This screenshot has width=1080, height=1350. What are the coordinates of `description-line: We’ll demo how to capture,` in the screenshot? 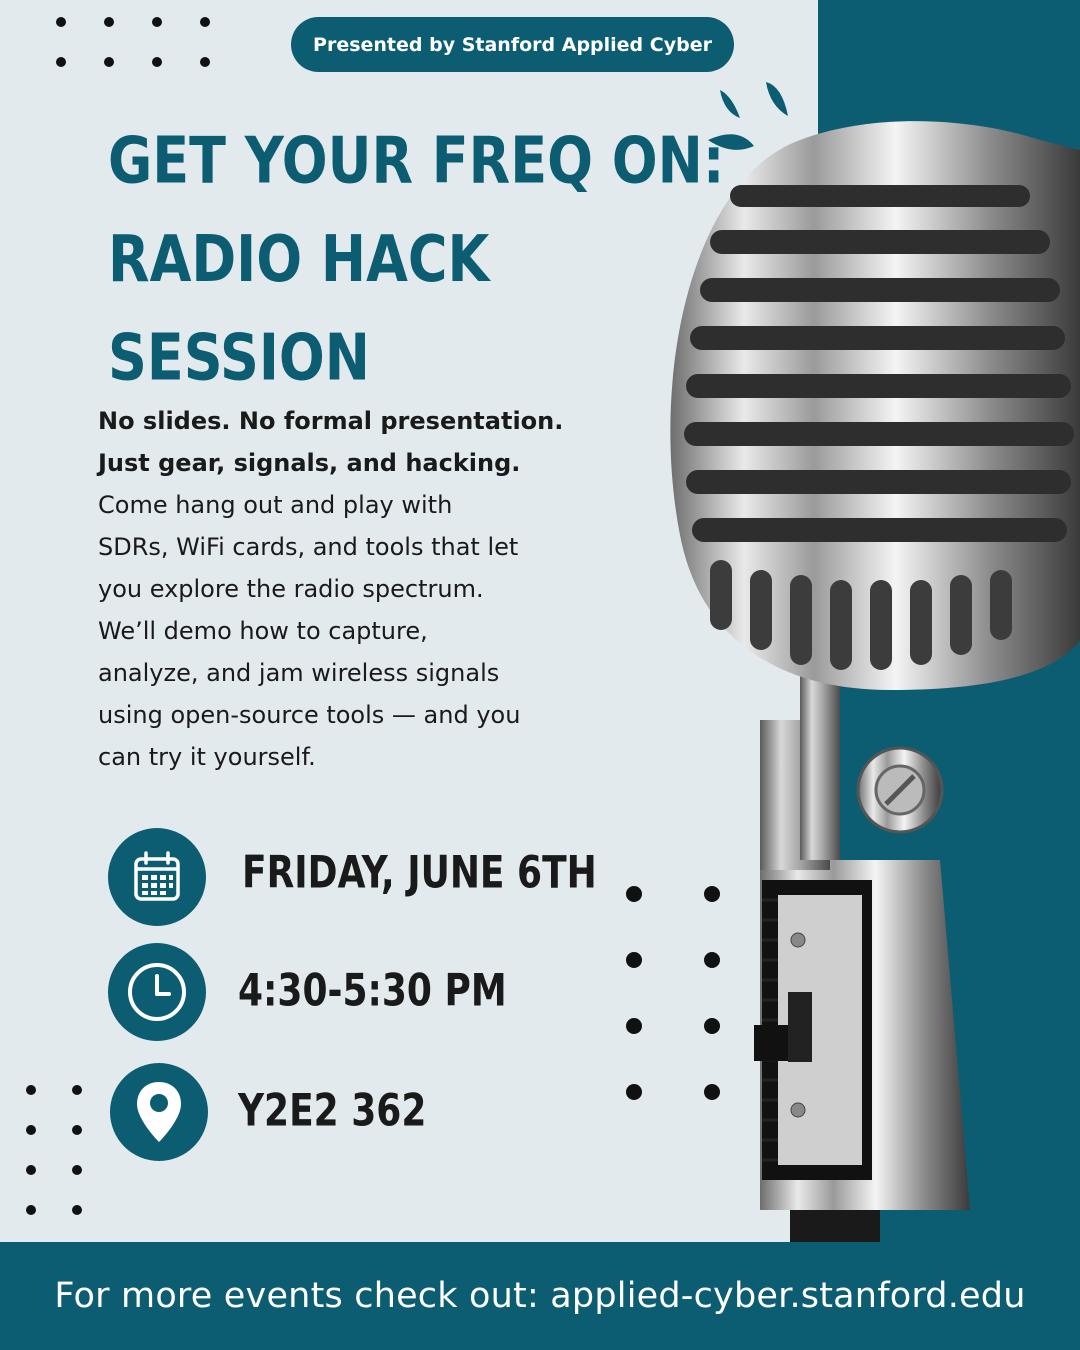 It's located at (263, 631).